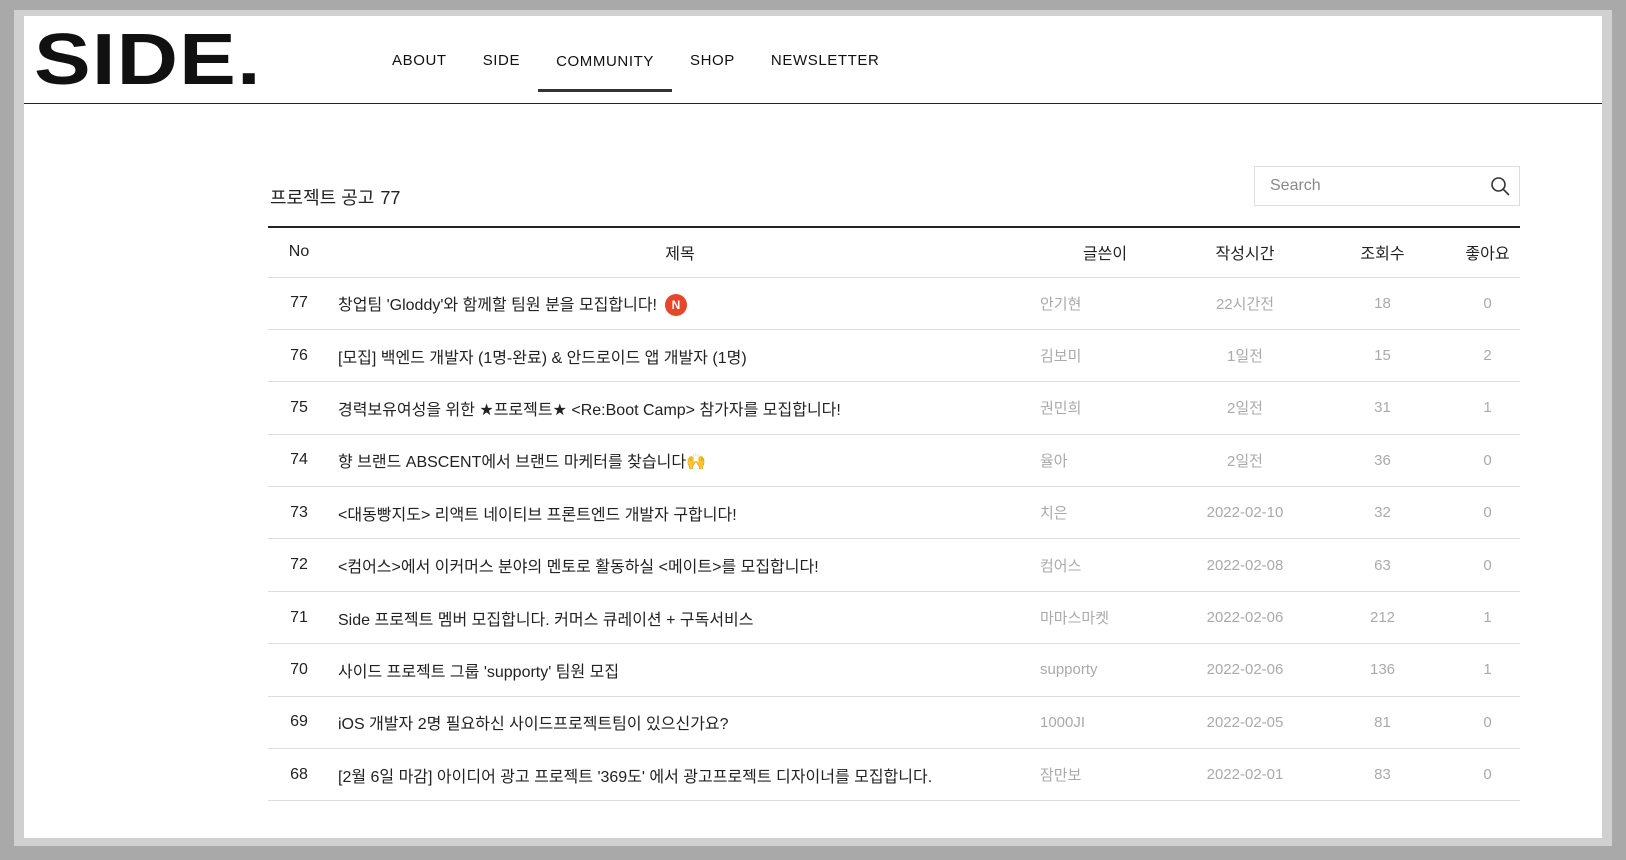  I want to click on post-date: 22시간전, so click(1245, 303).